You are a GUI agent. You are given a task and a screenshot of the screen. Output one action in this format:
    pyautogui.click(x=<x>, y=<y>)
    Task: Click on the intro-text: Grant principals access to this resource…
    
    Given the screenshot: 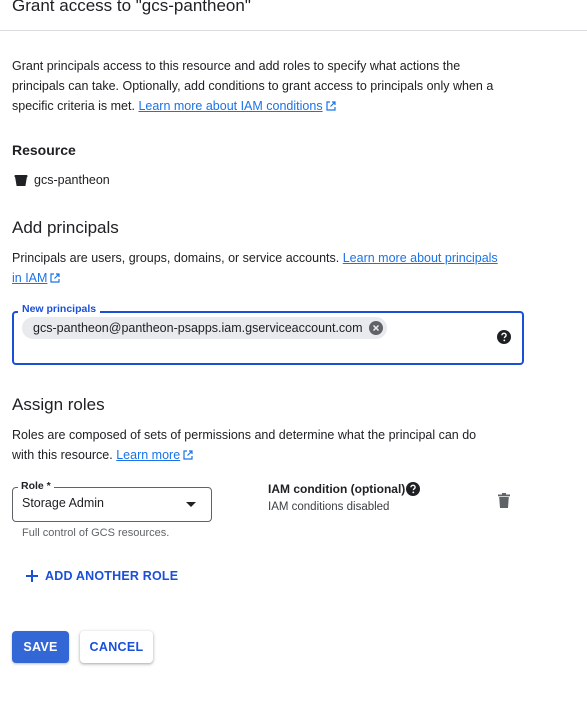 What is the action you would take?
    pyautogui.click(x=297, y=86)
    